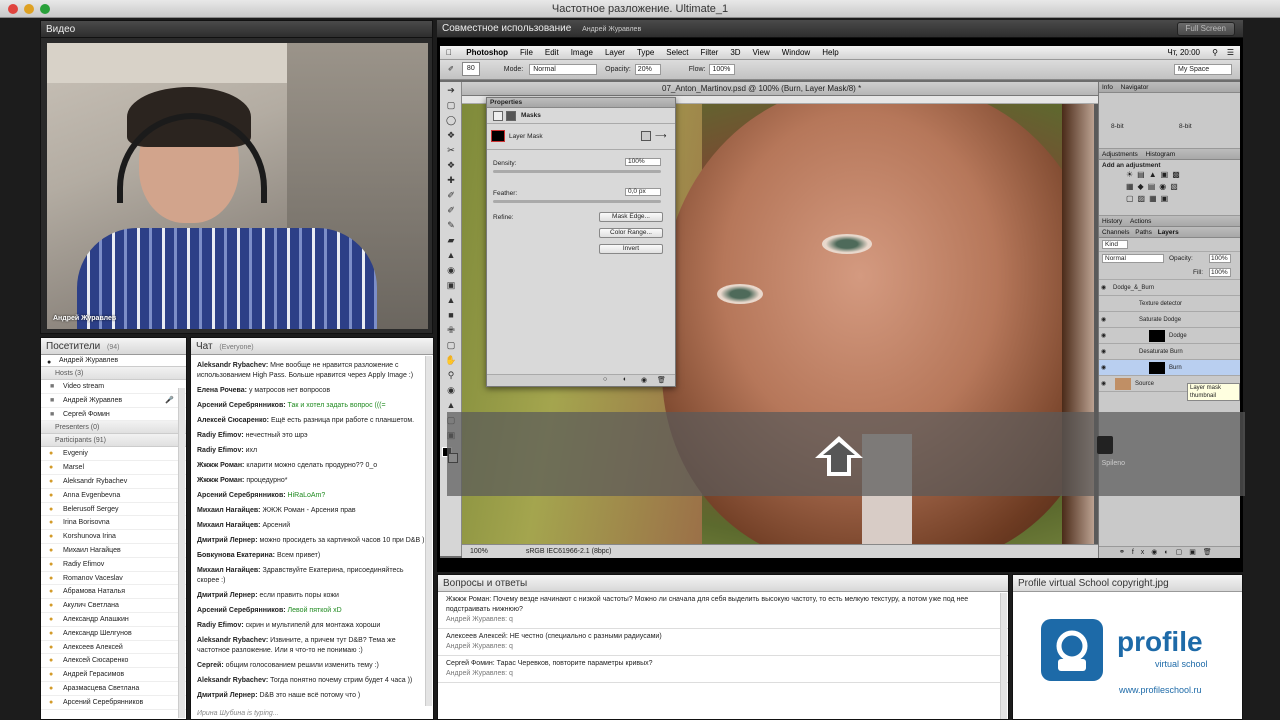 The height and width of the screenshot is (720, 1280). What do you see at coordinates (735, 52) in the screenshot?
I see `ps-menu-item: 3D` at bounding box center [735, 52].